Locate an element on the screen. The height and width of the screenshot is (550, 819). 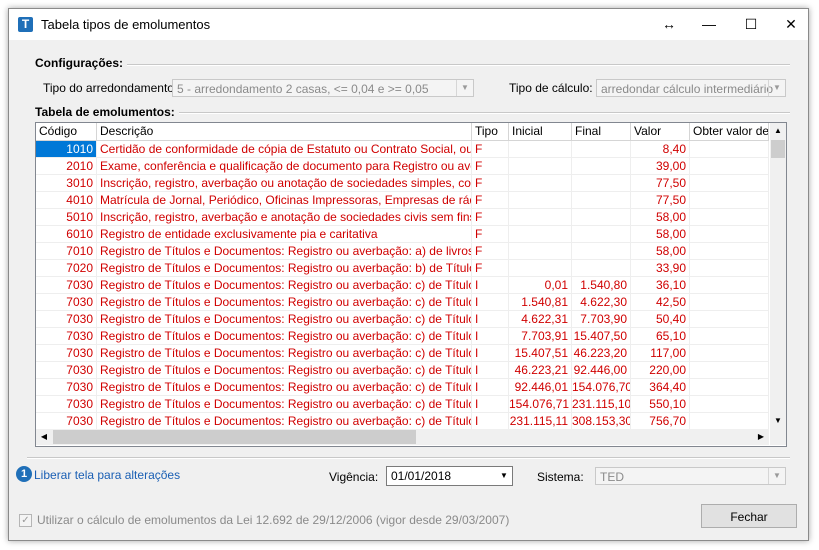
cell-valor: 220,00 is located at coordinates (660, 370).